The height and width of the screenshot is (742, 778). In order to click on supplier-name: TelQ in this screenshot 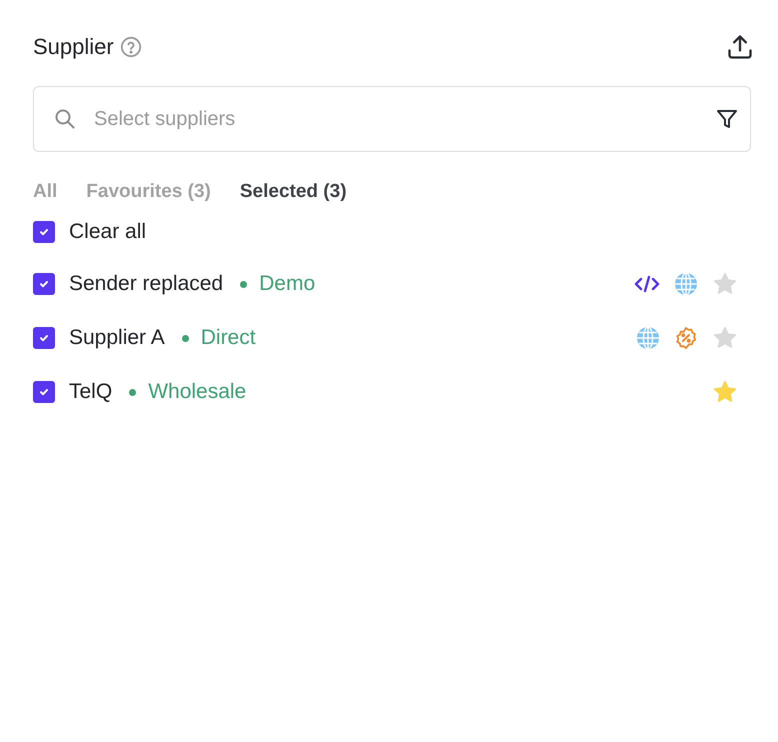, I will do `click(90, 392)`.